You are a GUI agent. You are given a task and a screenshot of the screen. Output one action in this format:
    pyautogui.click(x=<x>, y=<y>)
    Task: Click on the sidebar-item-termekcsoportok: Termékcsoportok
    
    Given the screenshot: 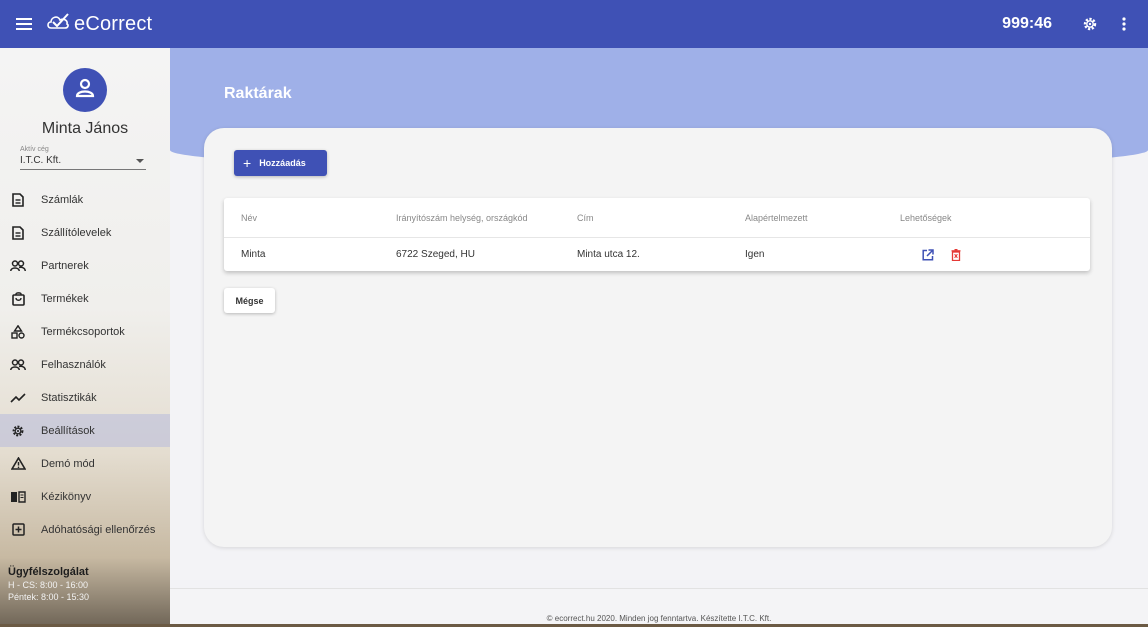 What is the action you would take?
    pyautogui.click(x=85, y=331)
    